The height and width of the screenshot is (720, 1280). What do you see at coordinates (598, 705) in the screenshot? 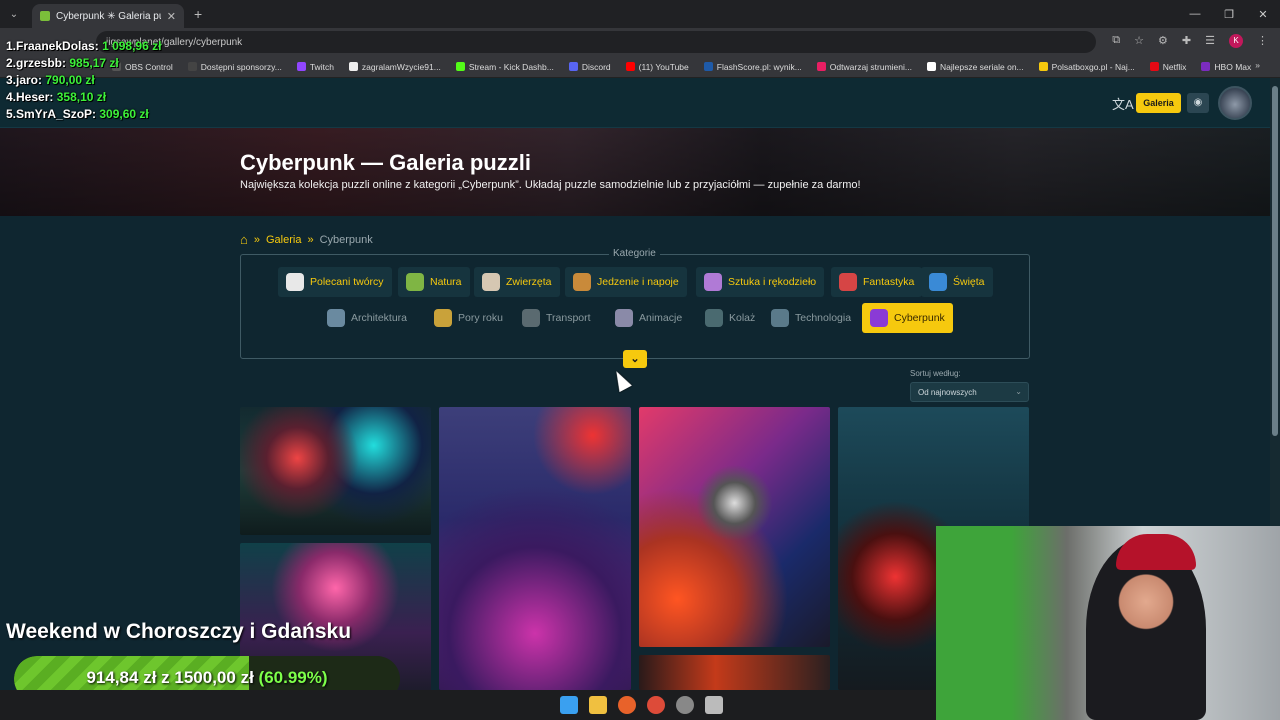
I see `file-explorer-icon` at bounding box center [598, 705].